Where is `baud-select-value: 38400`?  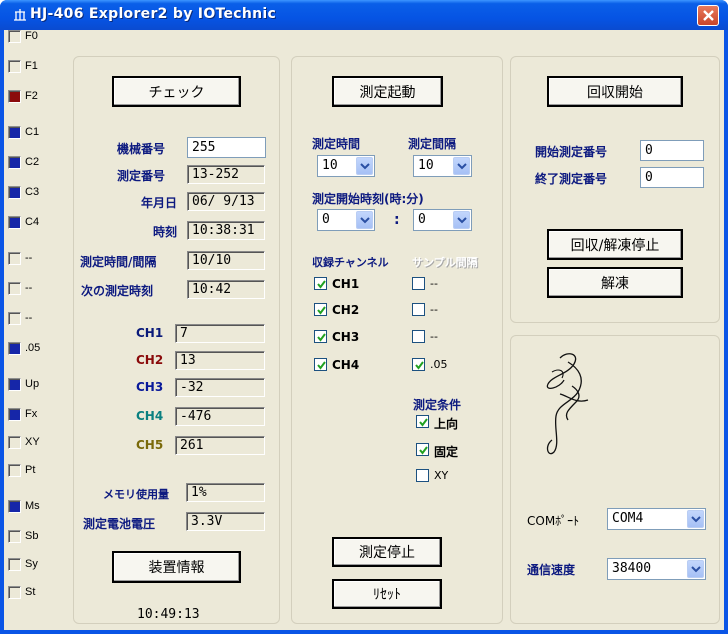
baud-select-value: 38400 is located at coordinates (632, 568).